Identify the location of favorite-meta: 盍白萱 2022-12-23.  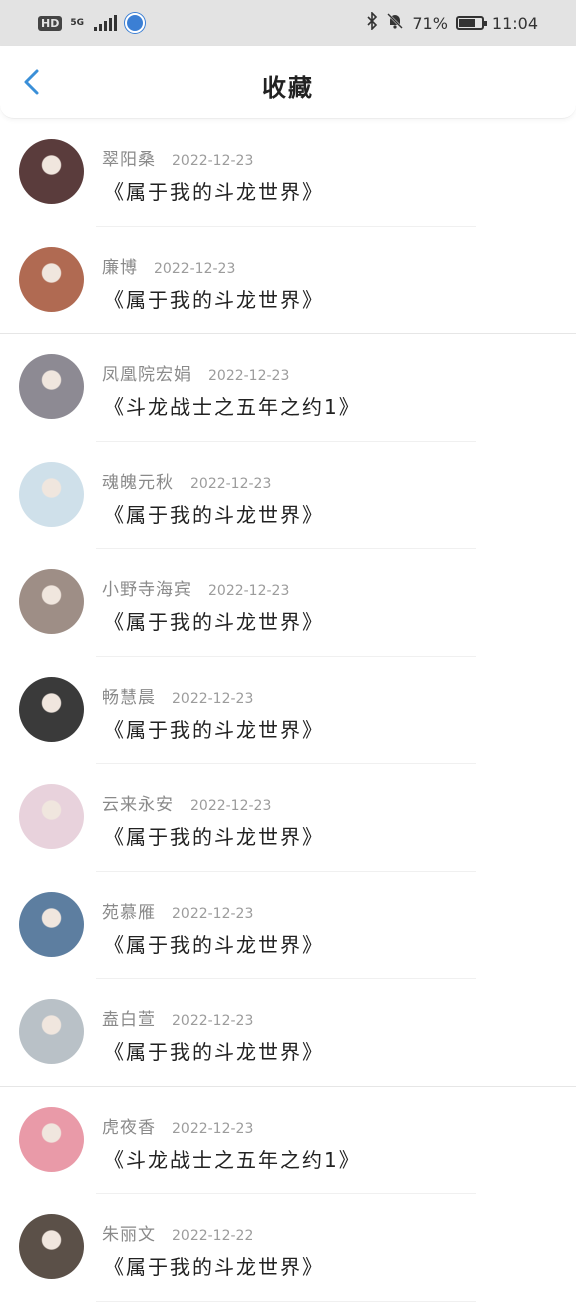
(177, 1017).